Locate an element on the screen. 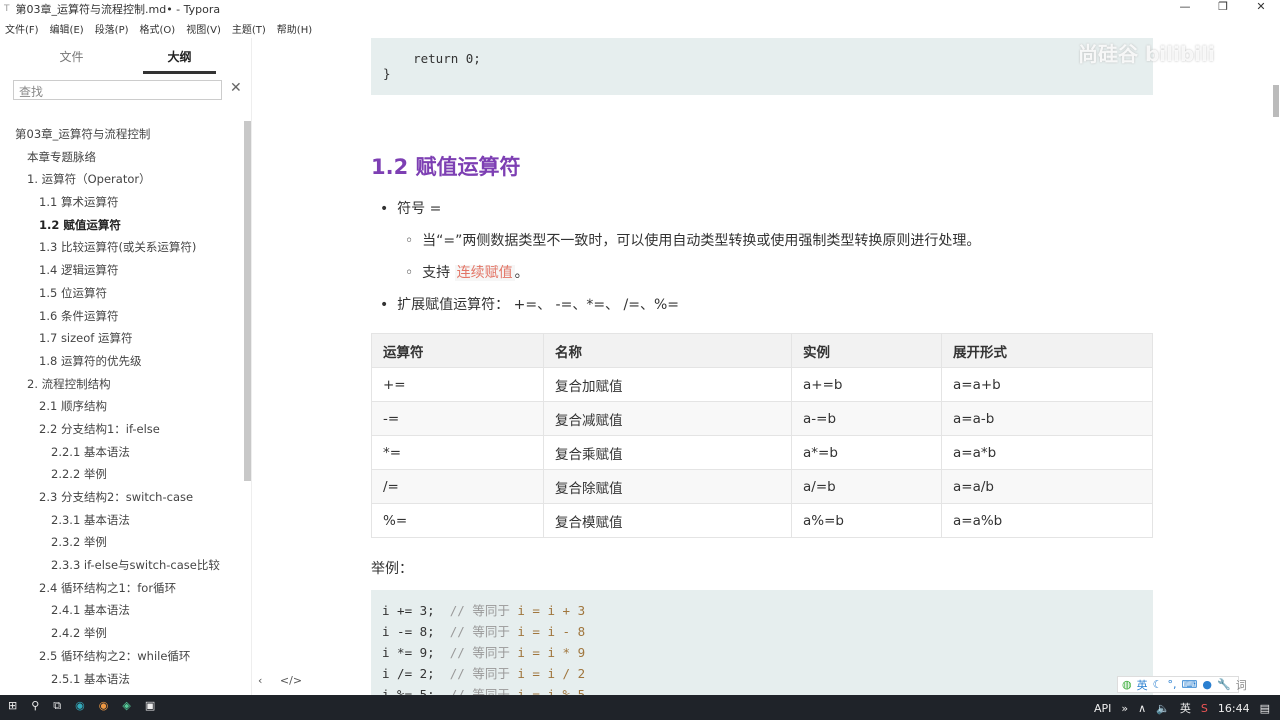  table-cell: 复合减赋值 is located at coordinates (667, 418).